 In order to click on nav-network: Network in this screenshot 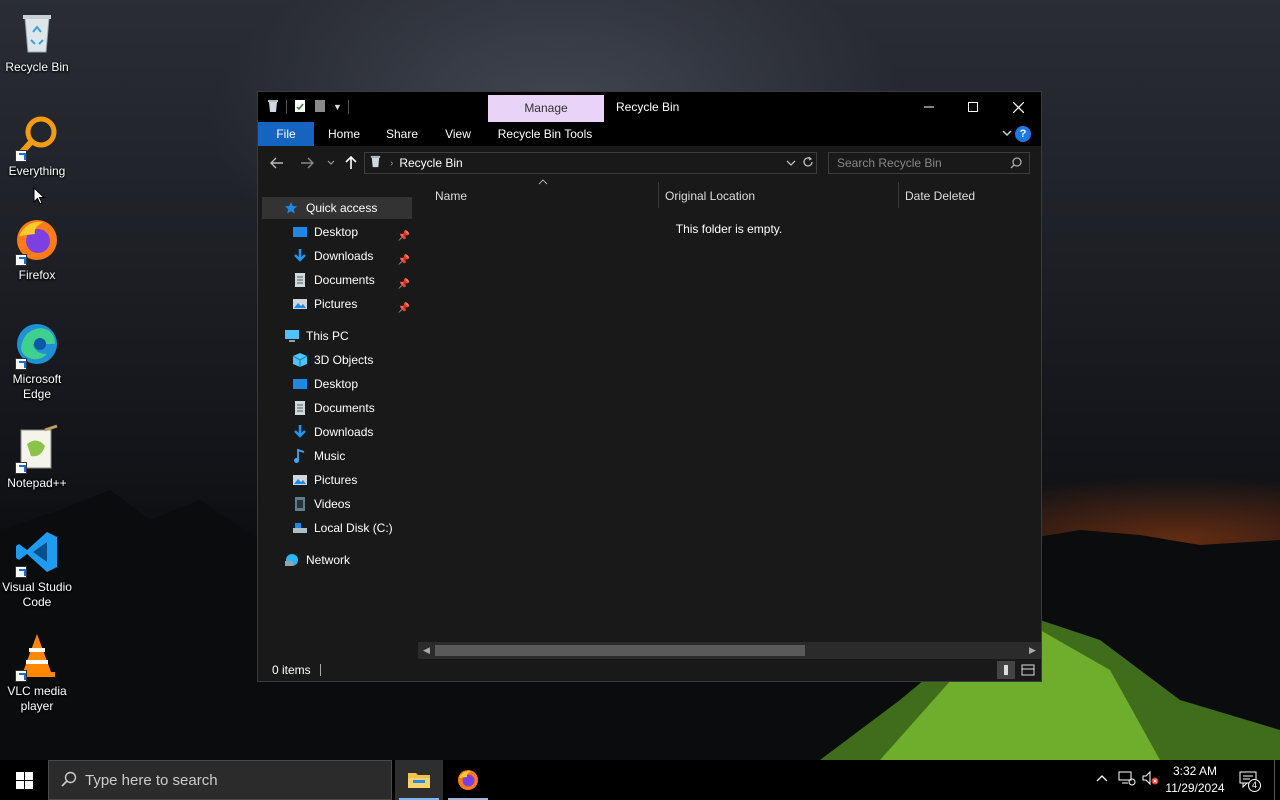, I will do `click(337, 560)`.